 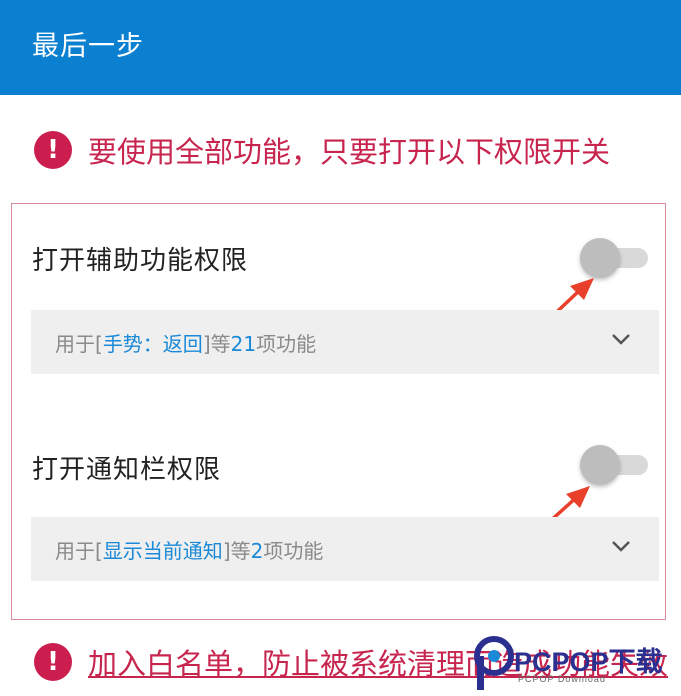 What do you see at coordinates (494, 663) in the screenshot?
I see `pcpop-logo-icon` at bounding box center [494, 663].